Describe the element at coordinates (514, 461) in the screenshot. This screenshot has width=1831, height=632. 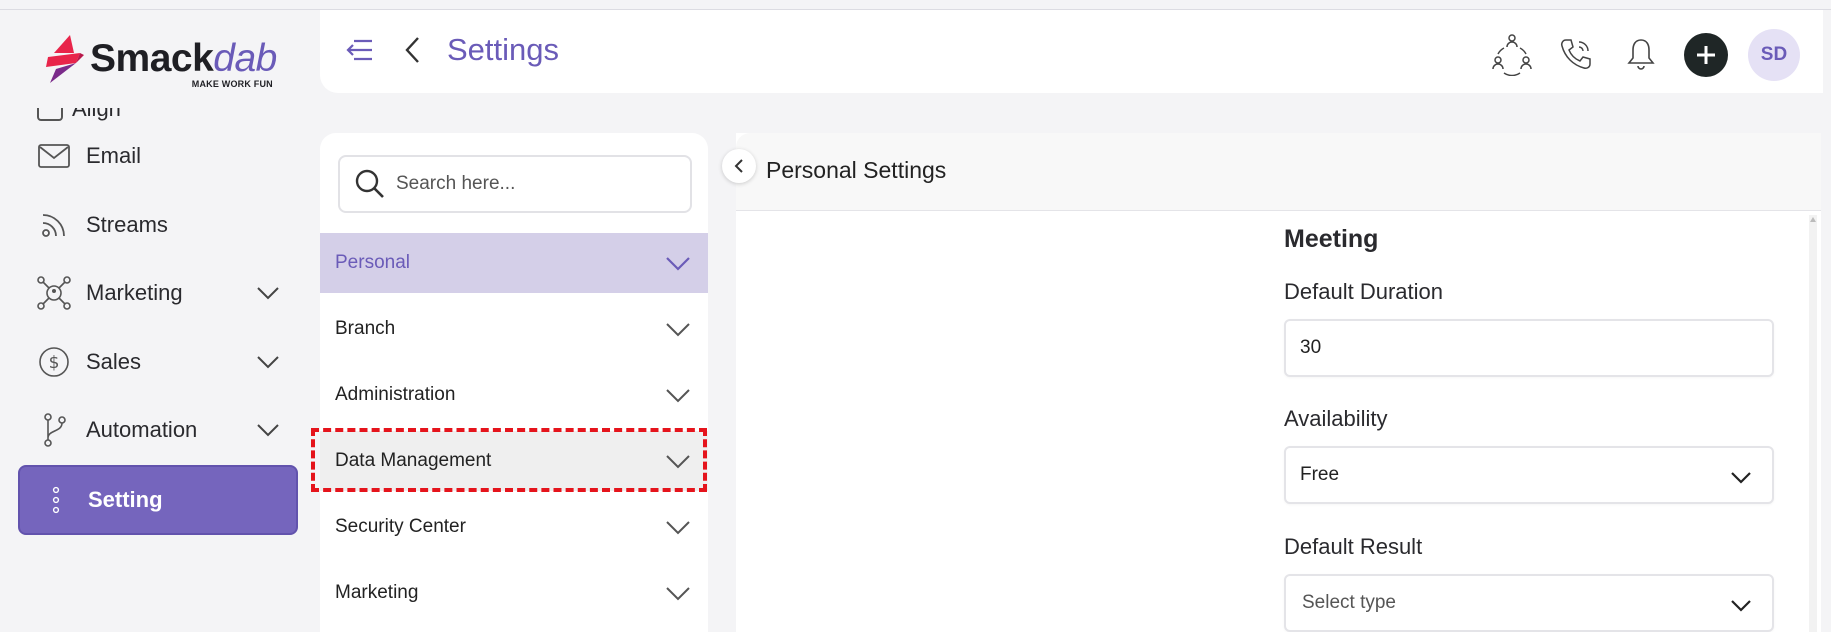
I see `settings-menu-item-data-management: Data Management` at that location.